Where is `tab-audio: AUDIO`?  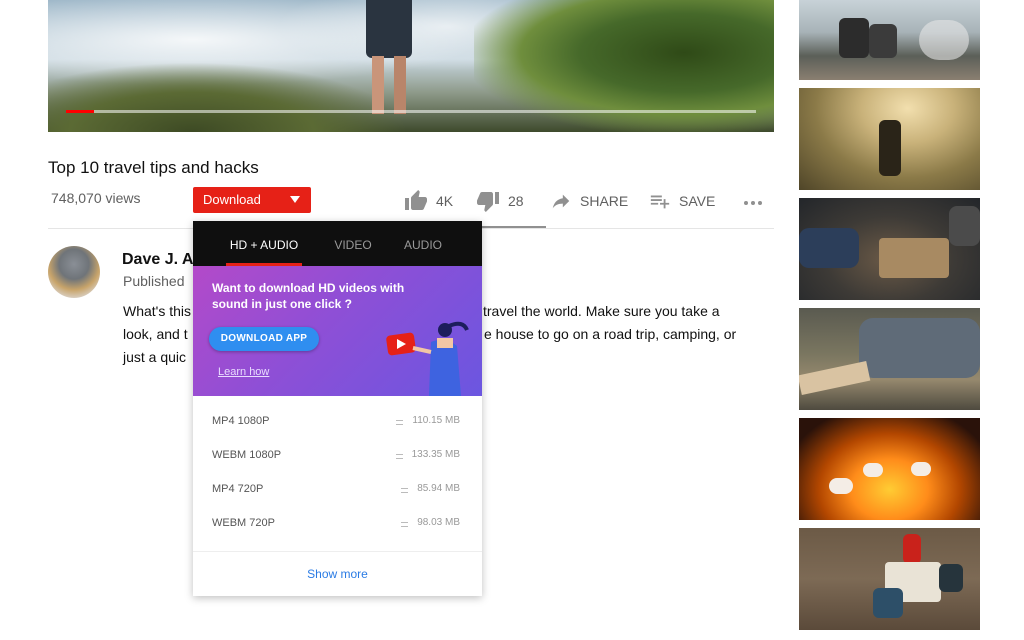
tab-audio: AUDIO is located at coordinates (423, 243).